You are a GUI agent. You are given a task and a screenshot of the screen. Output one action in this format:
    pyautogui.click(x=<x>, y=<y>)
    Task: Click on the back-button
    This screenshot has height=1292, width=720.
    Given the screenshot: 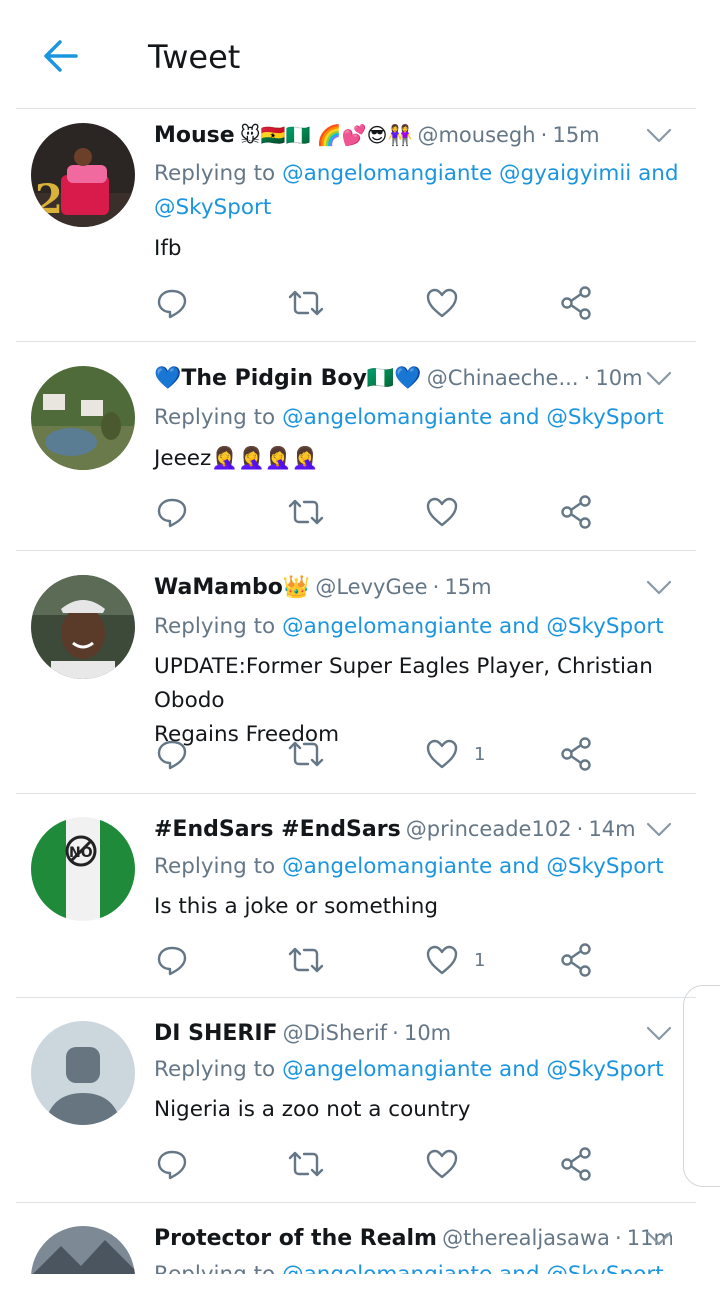 What is the action you would take?
    pyautogui.click(x=62, y=56)
    